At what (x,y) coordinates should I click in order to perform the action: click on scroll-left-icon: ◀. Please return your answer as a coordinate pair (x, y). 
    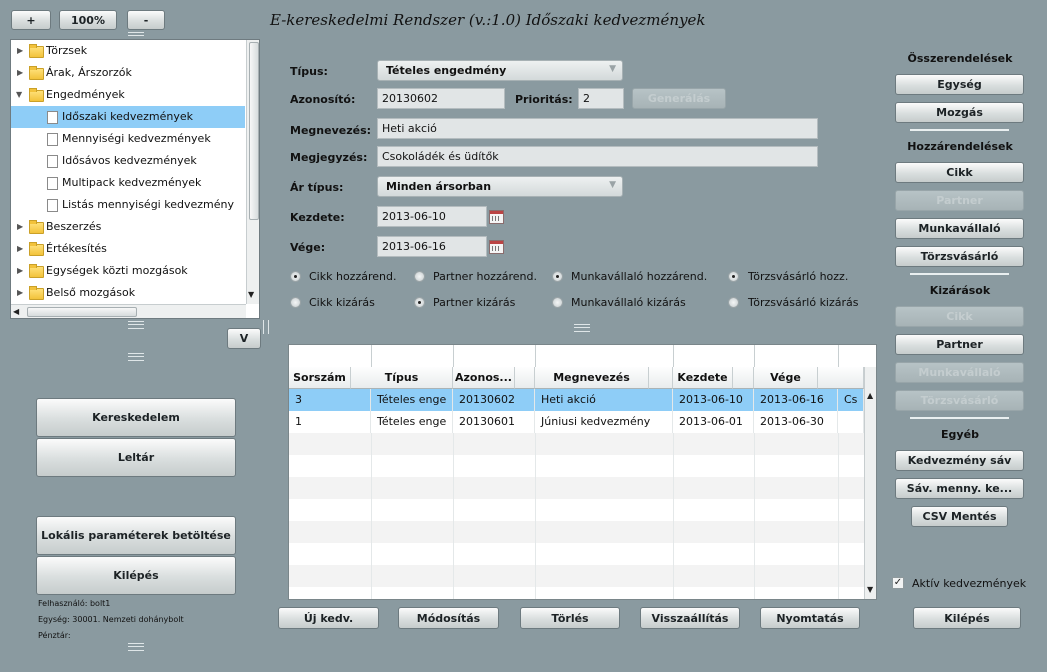
    Looking at the image, I should click on (16, 311).